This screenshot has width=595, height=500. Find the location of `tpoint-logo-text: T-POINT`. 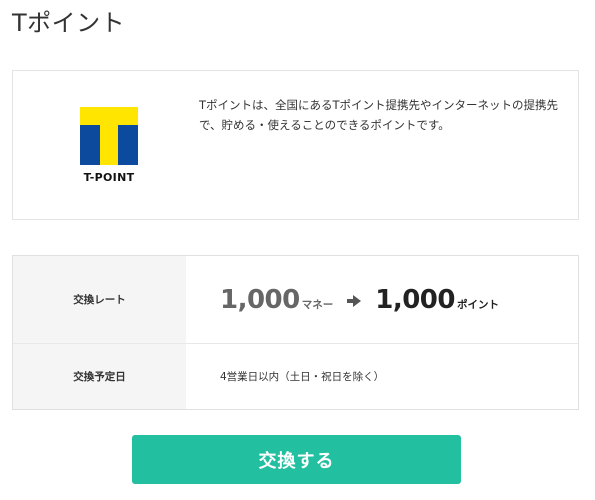

tpoint-logo-text: T-POINT is located at coordinates (109, 177).